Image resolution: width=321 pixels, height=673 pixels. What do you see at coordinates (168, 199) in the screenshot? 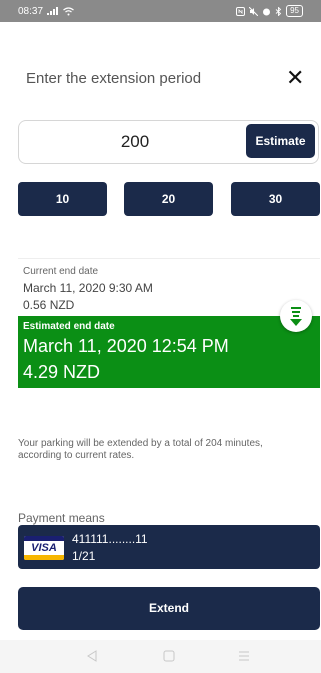
I see `quick-option-20-button: 20` at bounding box center [168, 199].